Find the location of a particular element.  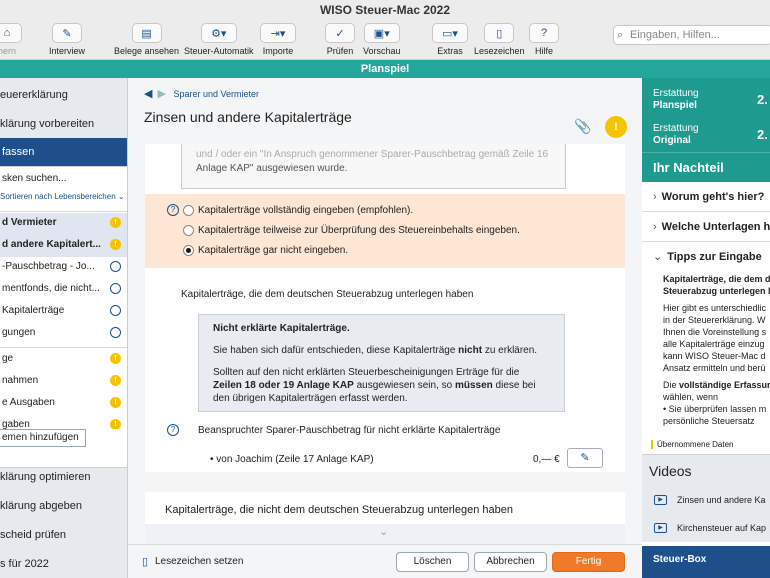

accordion-tipps: ⌄ Tipps zur Eingabe is located at coordinates (706, 257).